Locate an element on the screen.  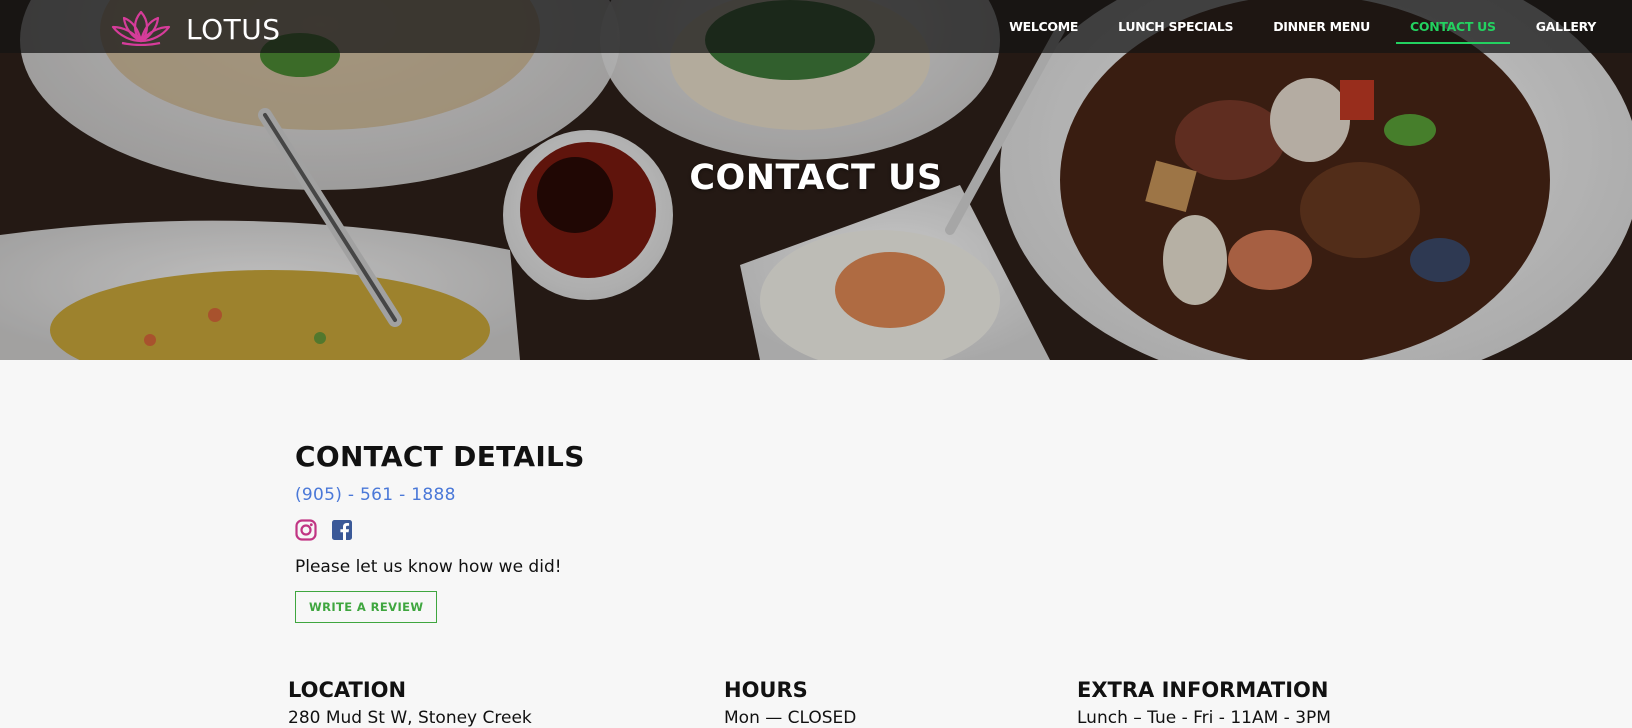
brand-logo: LOTUS is located at coordinates (195, 29).